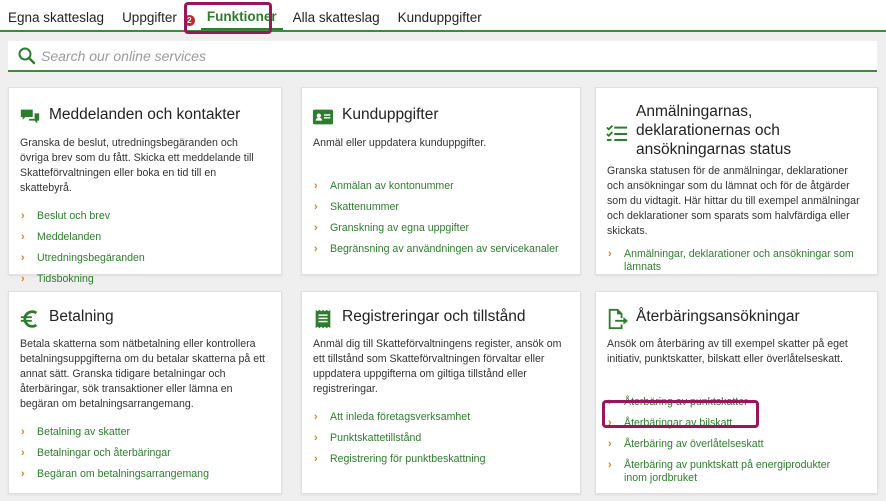 The image size is (886, 501). What do you see at coordinates (104, 453) in the screenshot?
I see `link-label: Betalningar och återbäringar` at bounding box center [104, 453].